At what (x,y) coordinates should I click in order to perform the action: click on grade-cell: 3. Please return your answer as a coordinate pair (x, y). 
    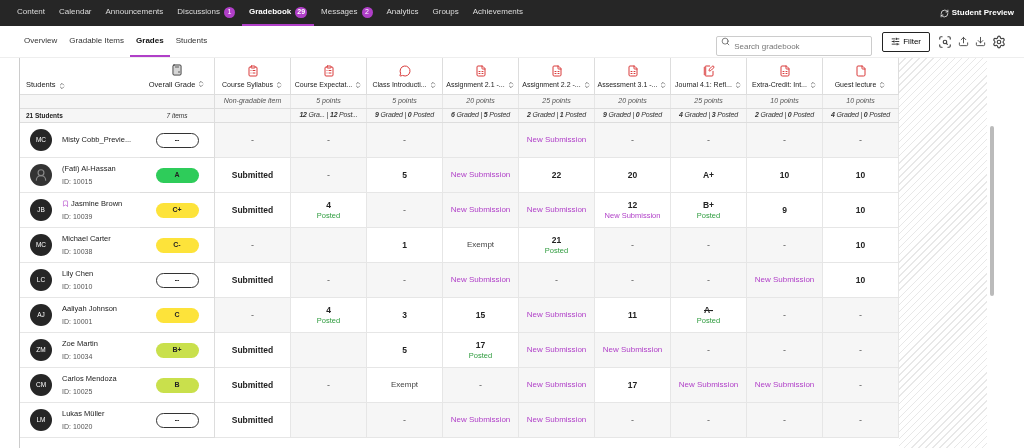
    Looking at the image, I should click on (405, 315).